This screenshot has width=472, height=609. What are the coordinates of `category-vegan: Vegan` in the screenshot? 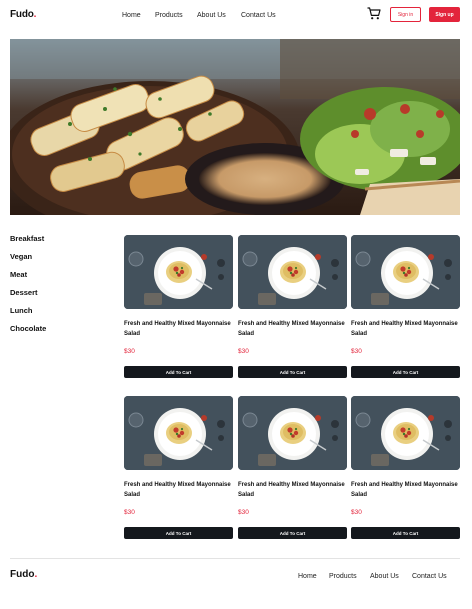 It's located at (60, 260).